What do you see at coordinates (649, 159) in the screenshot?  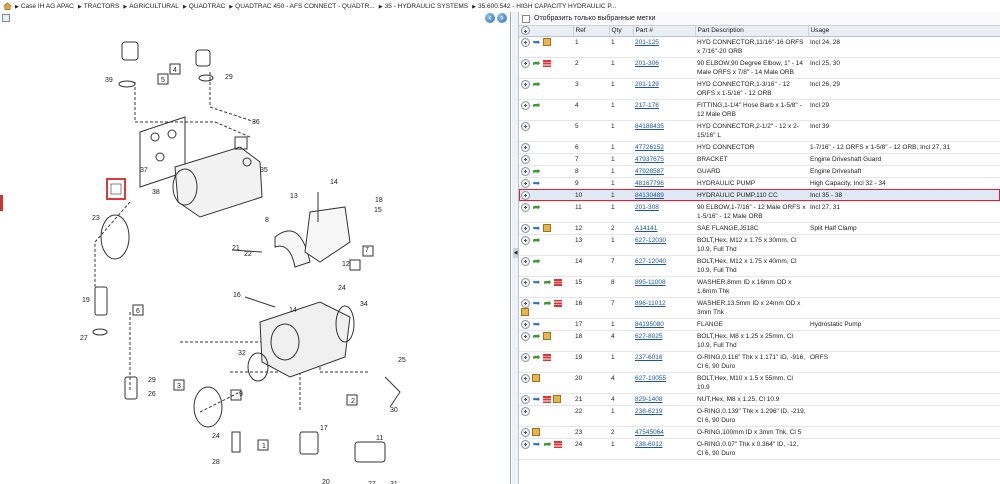 I see `row-part-number-text: 47937675` at bounding box center [649, 159].